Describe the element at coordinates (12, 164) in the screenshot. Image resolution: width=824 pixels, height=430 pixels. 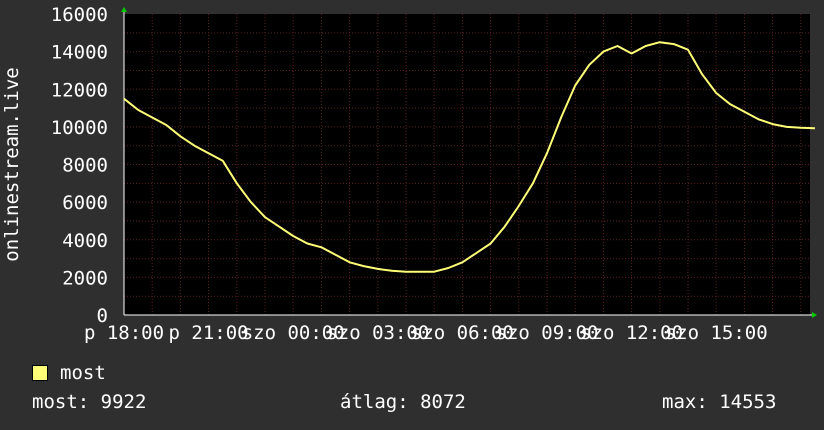
I see `y-axis-label: onlinestream.live` at that location.